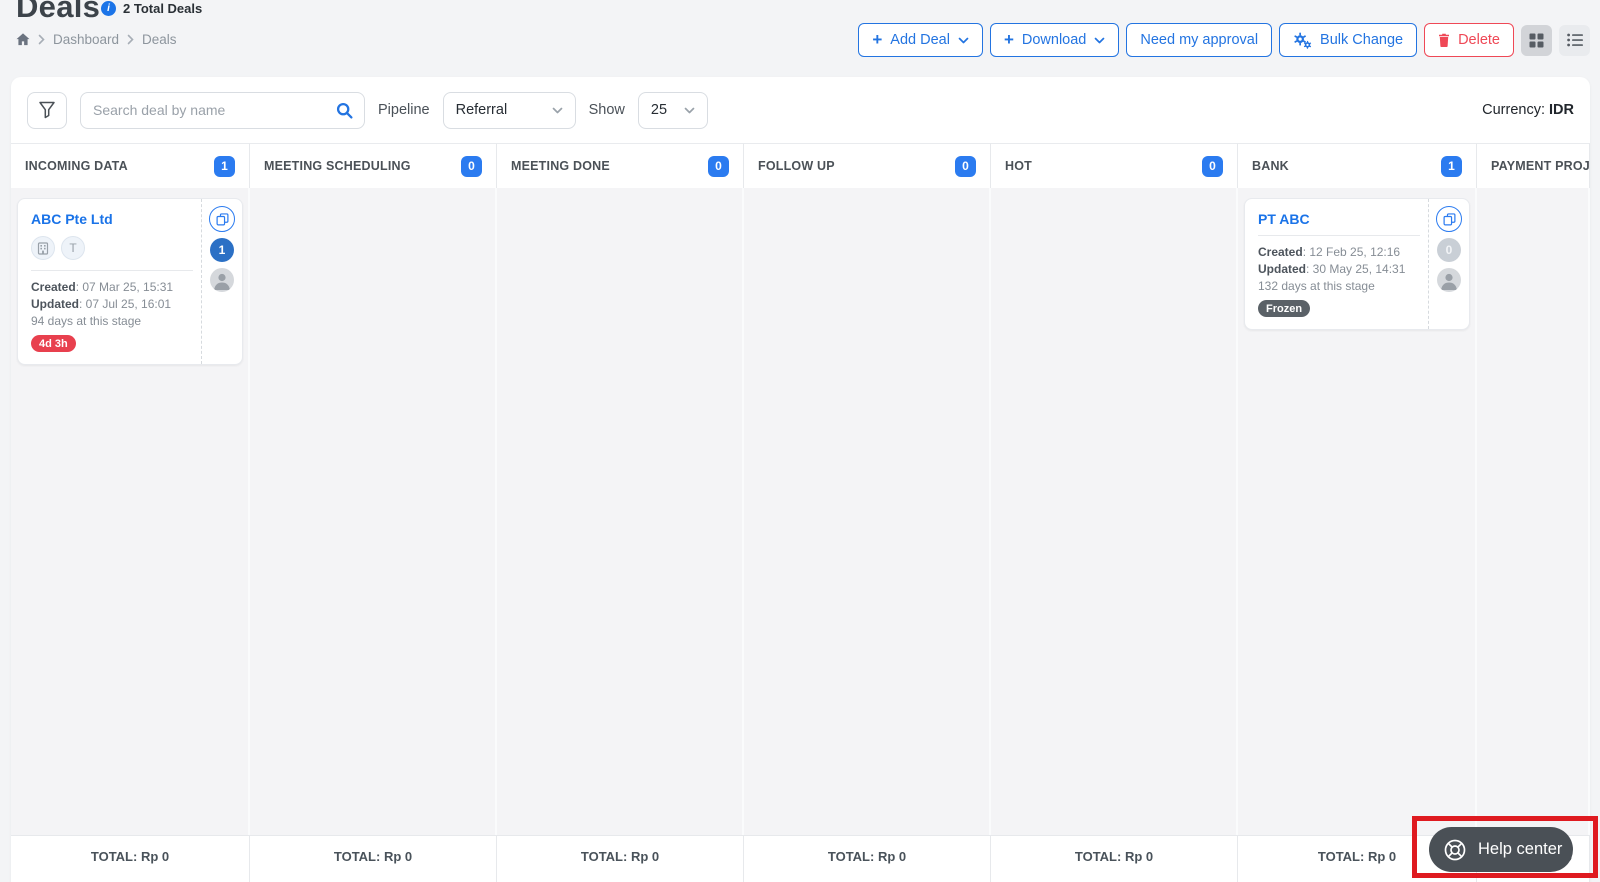 This screenshot has width=1600, height=882. What do you see at coordinates (76, 166) in the screenshot?
I see `column-name: INCOMING DATA` at bounding box center [76, 166].